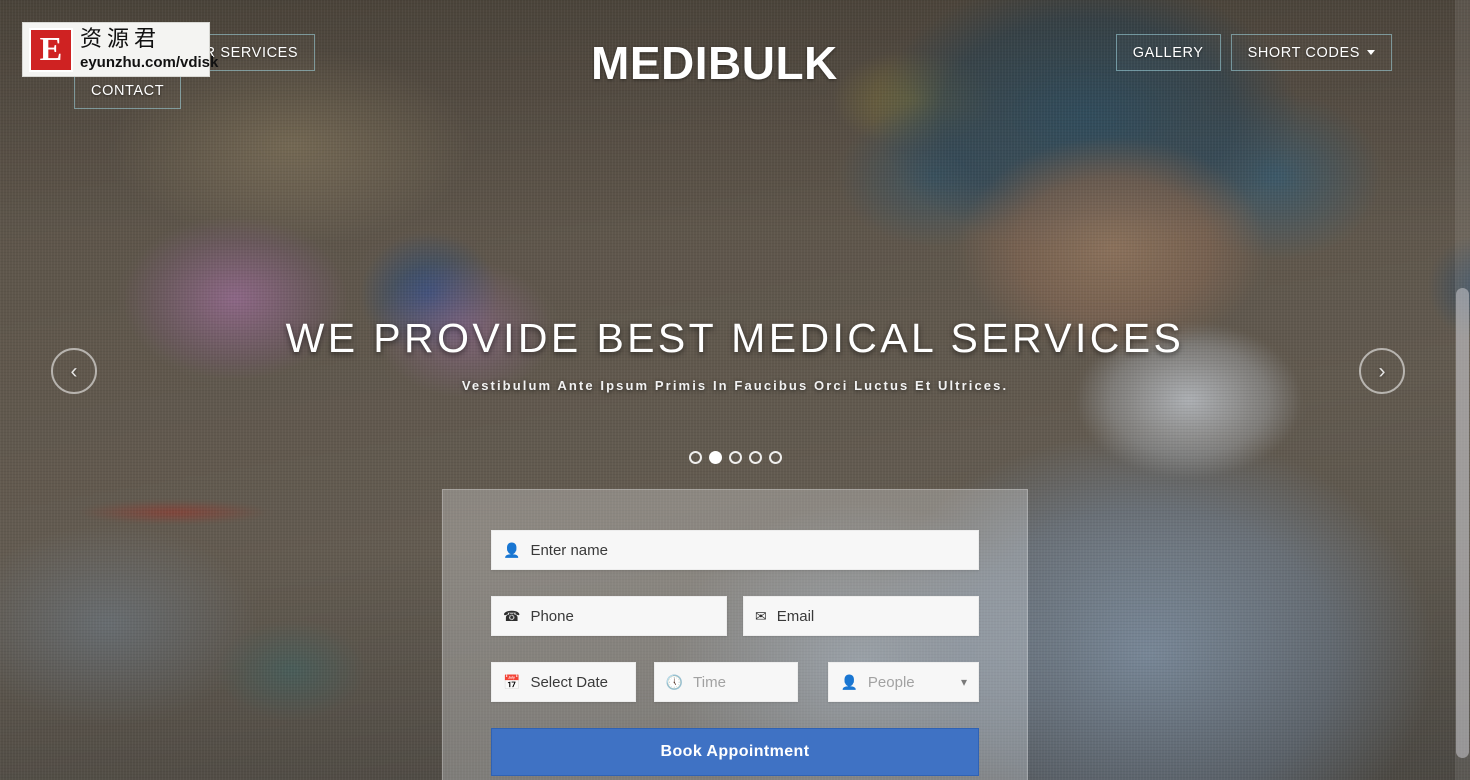 The image size is (1470, 780). What do you see at coordinates (963, 682) in the screenshot?
I see `chevron-down-icon: ▾` at bounding box center [963, 682].